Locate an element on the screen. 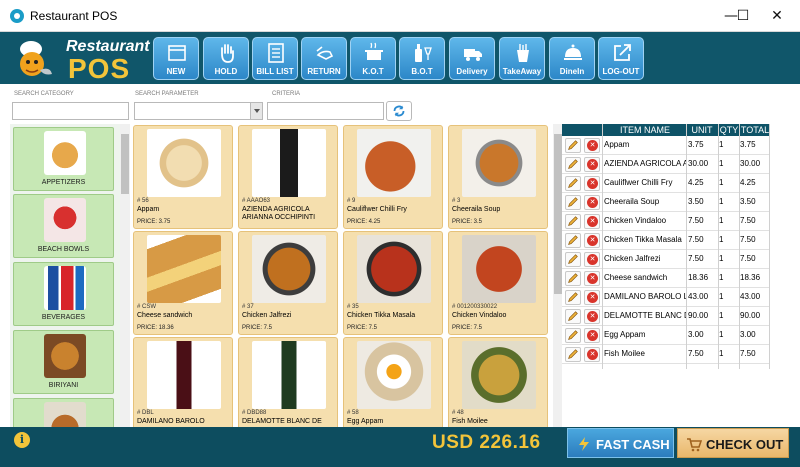 The image size is (800, 467). close-button: ✕ is located at coordinates (777, 16).